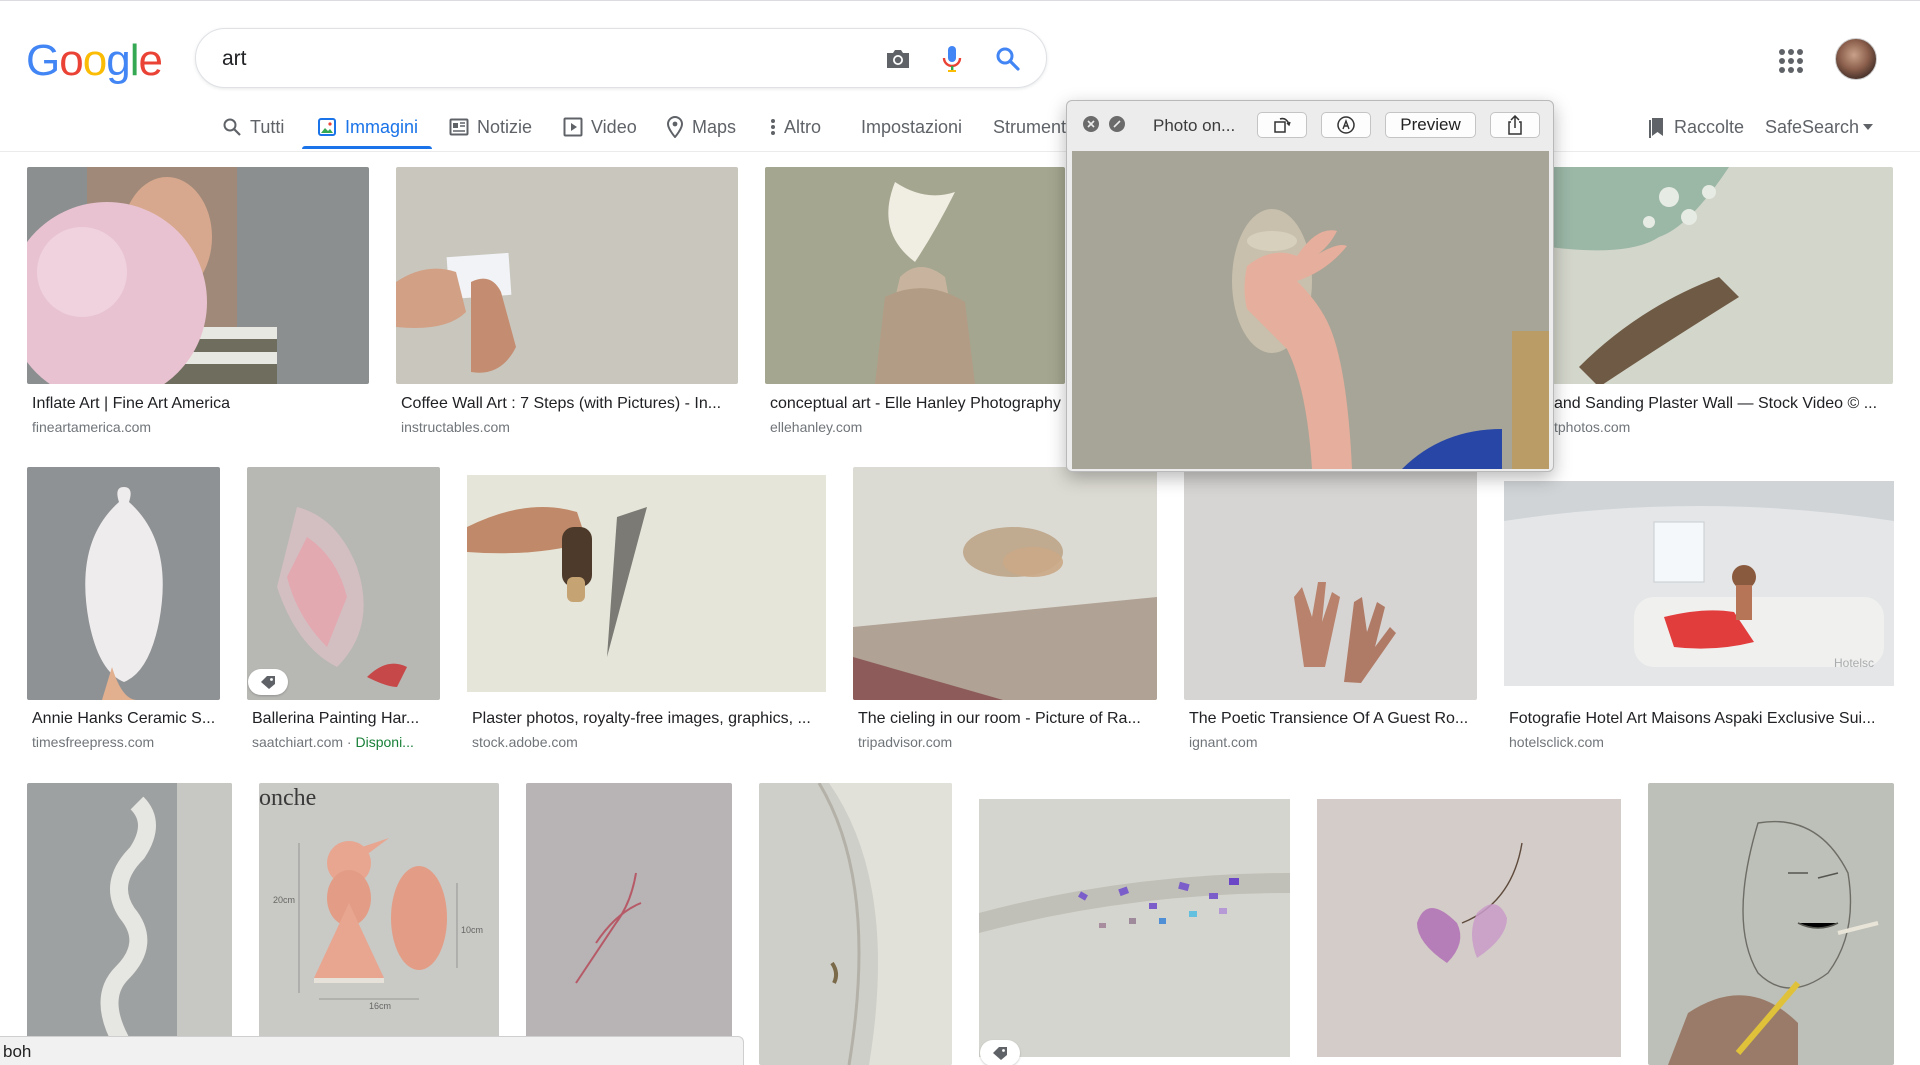 The image size is (1920, 1065). I want to click on tab-label: Immagini, so click(382, 126).